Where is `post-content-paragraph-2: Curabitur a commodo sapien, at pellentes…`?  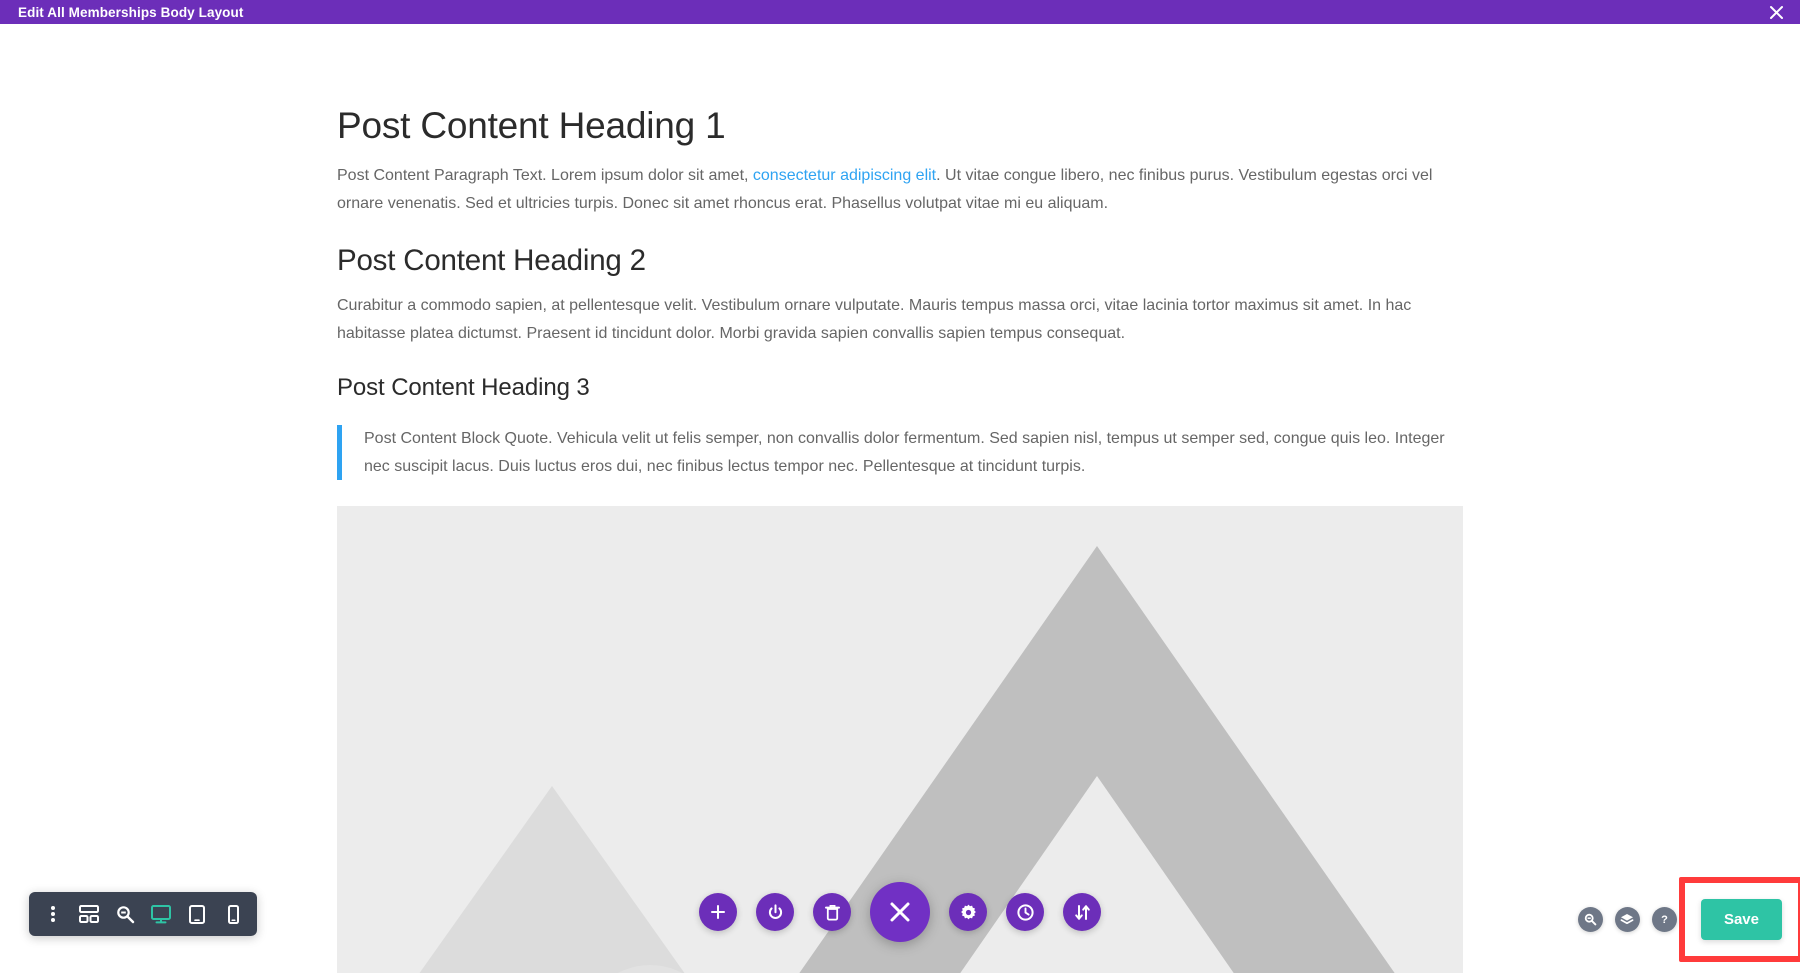 post-content-paragraph-2: Curabitur a commodo sapien, at pellentes… is located at coordinates (874, 319).